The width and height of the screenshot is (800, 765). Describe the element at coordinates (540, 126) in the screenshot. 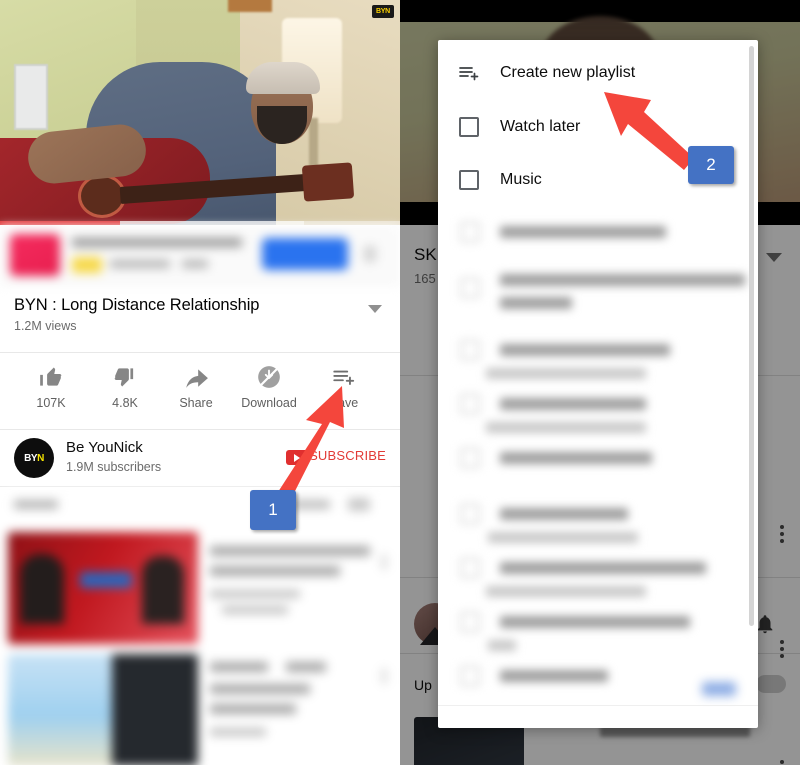

I see `watch-later-label: Watch later` at that location.